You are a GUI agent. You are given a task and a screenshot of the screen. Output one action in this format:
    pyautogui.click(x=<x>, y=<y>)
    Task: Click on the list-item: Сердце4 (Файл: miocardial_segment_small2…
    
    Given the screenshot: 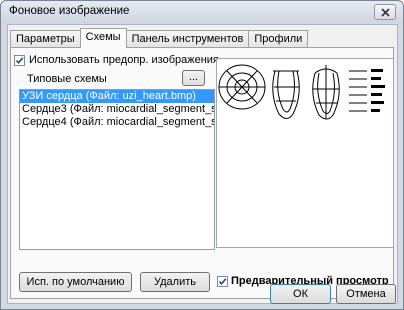 What is the action you would take?
    pyautogui.click(x=117, y=122)
    